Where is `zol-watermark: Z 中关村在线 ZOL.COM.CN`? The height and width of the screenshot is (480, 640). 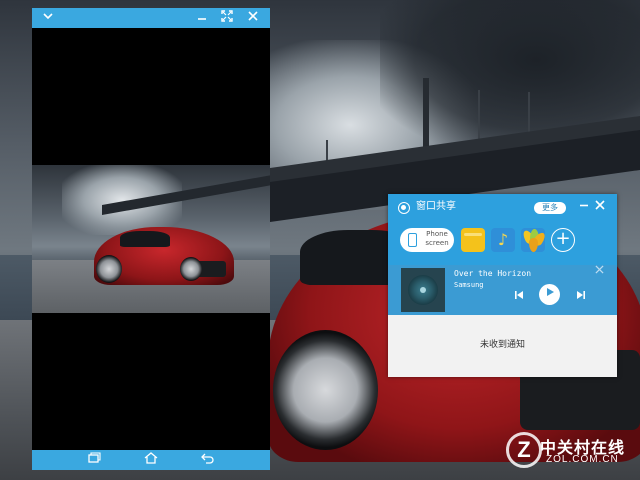
zol-watermark: Z 中关村在线 ZOL.COM.CN is located at coordinates (570, 455).